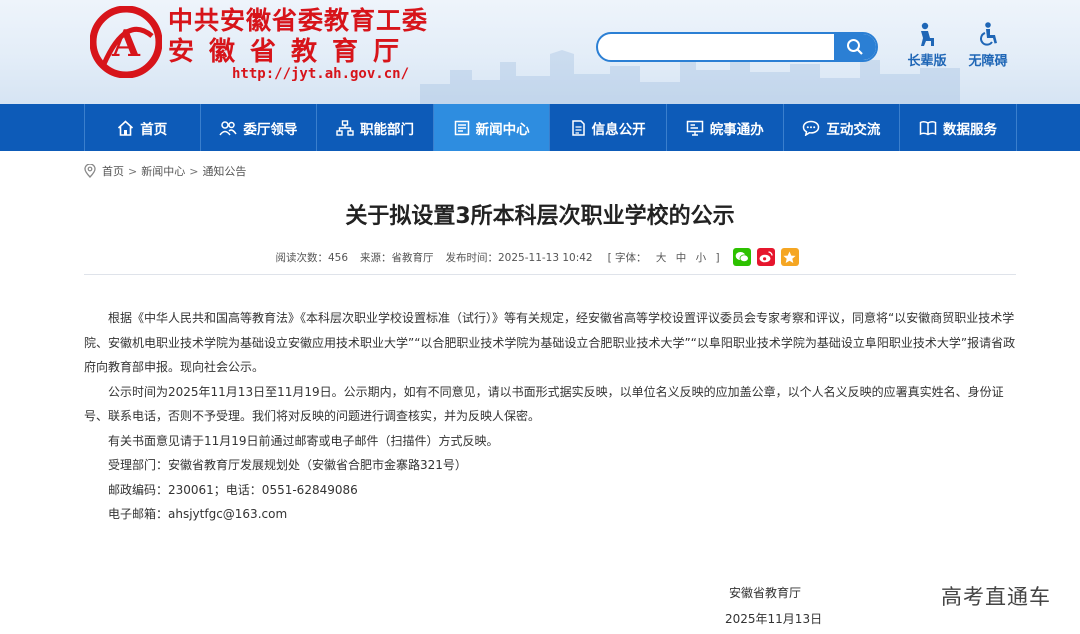 The height and width of the screenshot is (634, 1080). What do you see at coordinates (502, 129) in the screenshot?
I see `nav-item-label: 新闻中心` at bounding box center [502, 129].